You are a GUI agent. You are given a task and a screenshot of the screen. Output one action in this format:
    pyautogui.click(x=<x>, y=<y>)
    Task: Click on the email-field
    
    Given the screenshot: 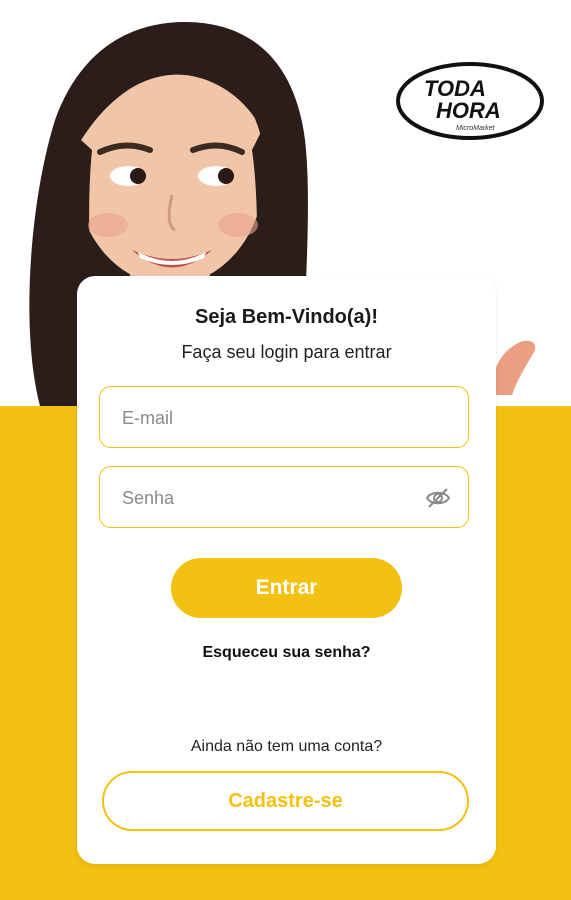 What is the action you would take?
    pyautogui.click(x=284, y=417)
    